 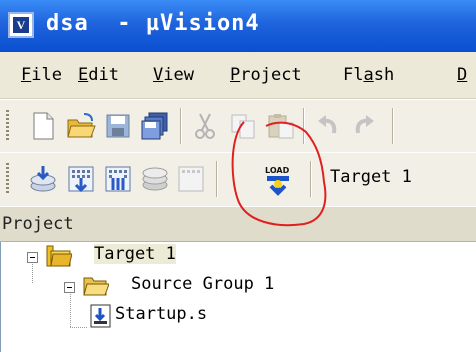 I want to click on menu-edit: Edit, so click(x=98, y=75).